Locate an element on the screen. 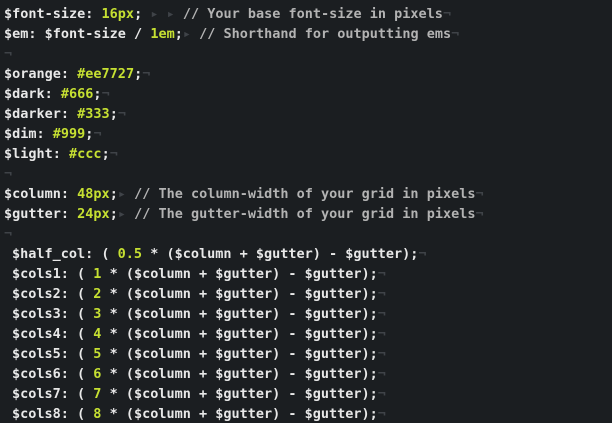 The image size is (612, 423). code-token-num: 1em is located at coordinates (162, 34).